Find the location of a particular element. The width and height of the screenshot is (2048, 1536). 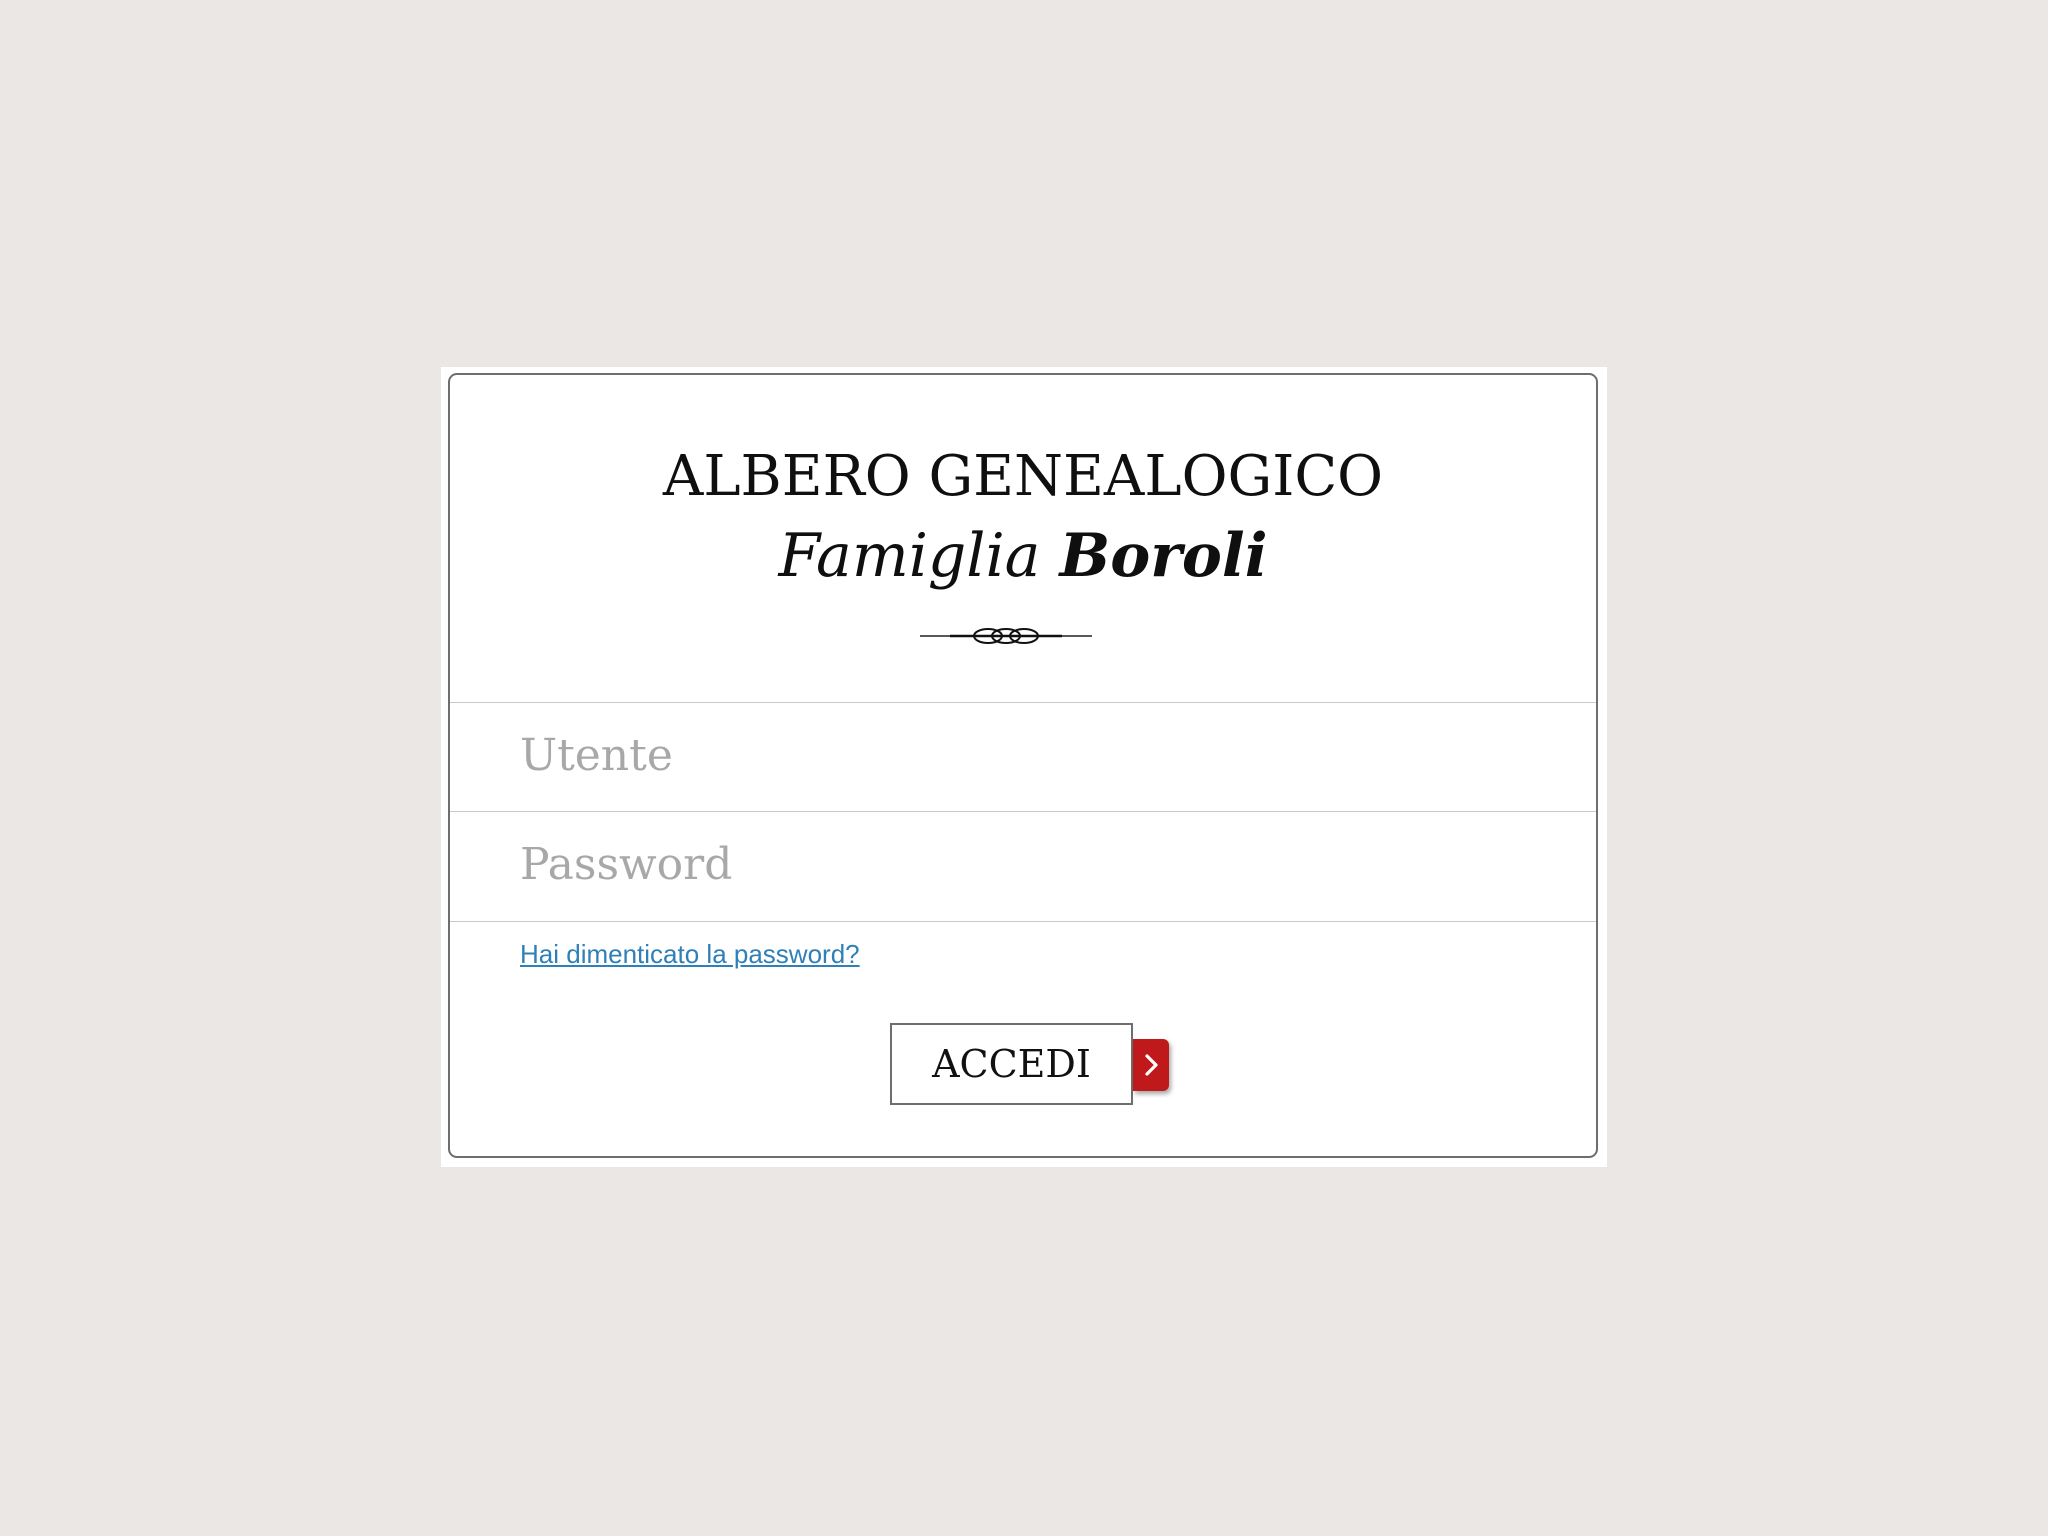

page-title: ALBERO GENEALOGICO is located at coordinates (1023, 476).